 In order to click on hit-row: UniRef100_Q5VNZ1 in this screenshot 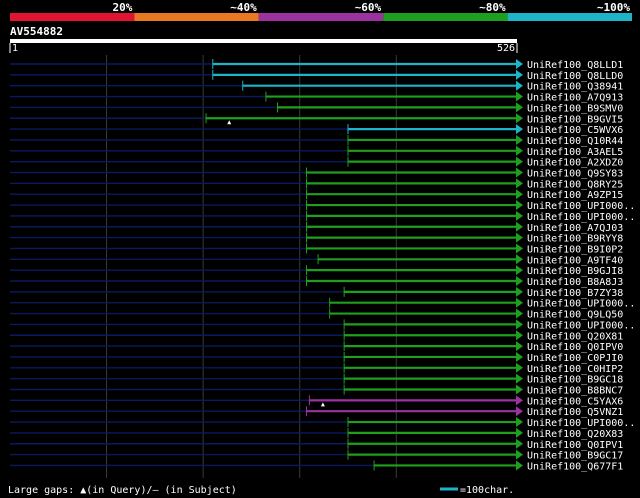, I will do `click(316, 412)`.